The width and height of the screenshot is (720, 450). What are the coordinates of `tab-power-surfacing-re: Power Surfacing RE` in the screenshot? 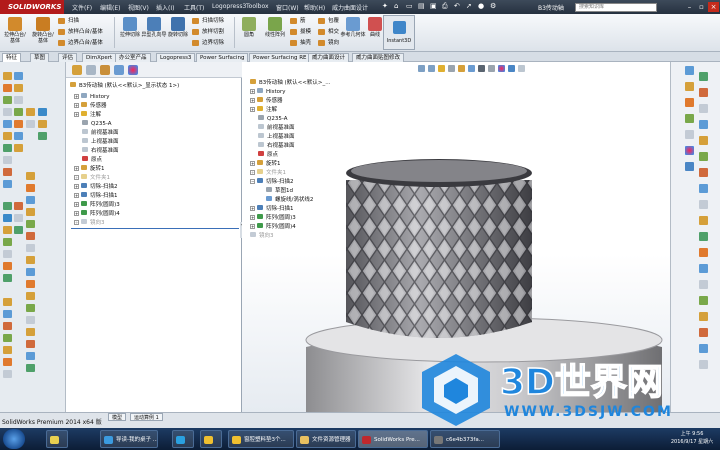 It's located at (280, 57).